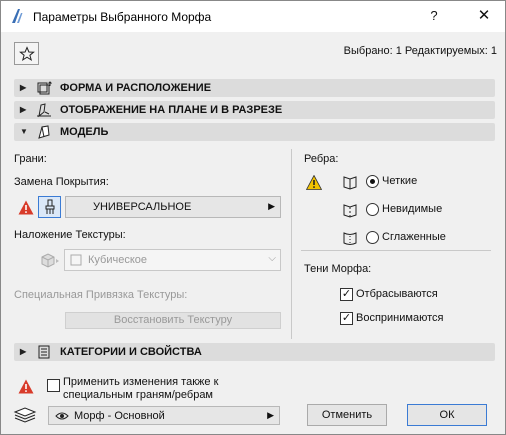 Image resolution: width=506 pixels, height=435 pixels. I want to click on panel-label: ФОРМА И РАСПОЛОЖЕНИЕ, so click(136, 88).